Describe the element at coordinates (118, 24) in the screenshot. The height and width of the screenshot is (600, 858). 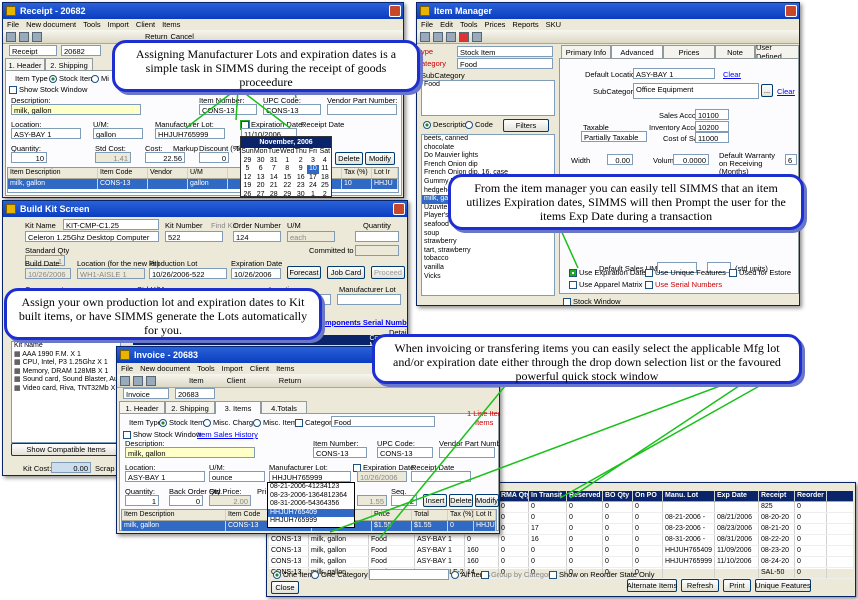
I see `menu-import: Import` at that location.